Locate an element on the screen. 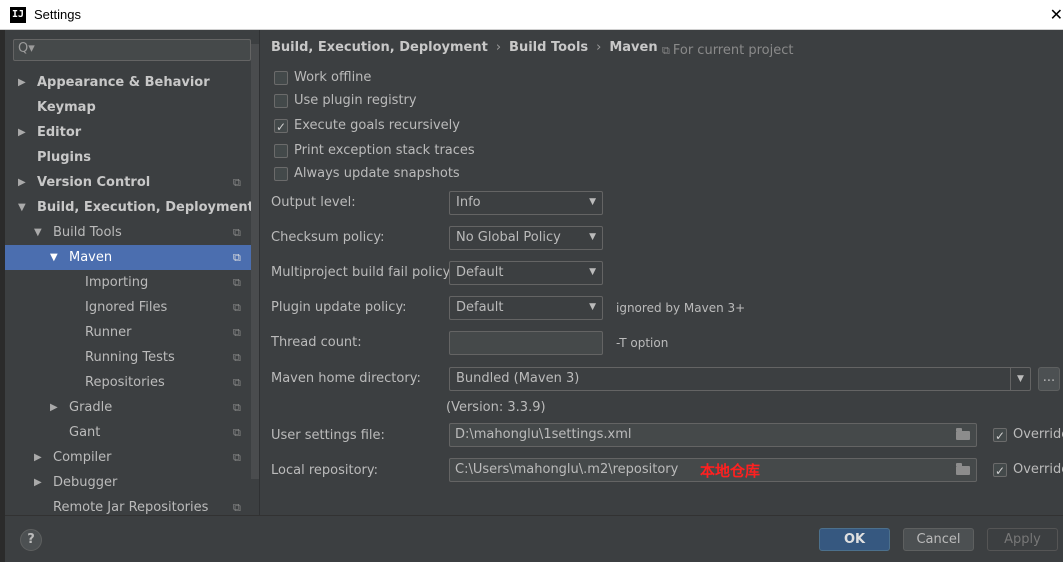 Image resolution: width=1063 pixels, height=562 pixels. sidebar-item-label: Debugger is located at coordinates (85, 482).